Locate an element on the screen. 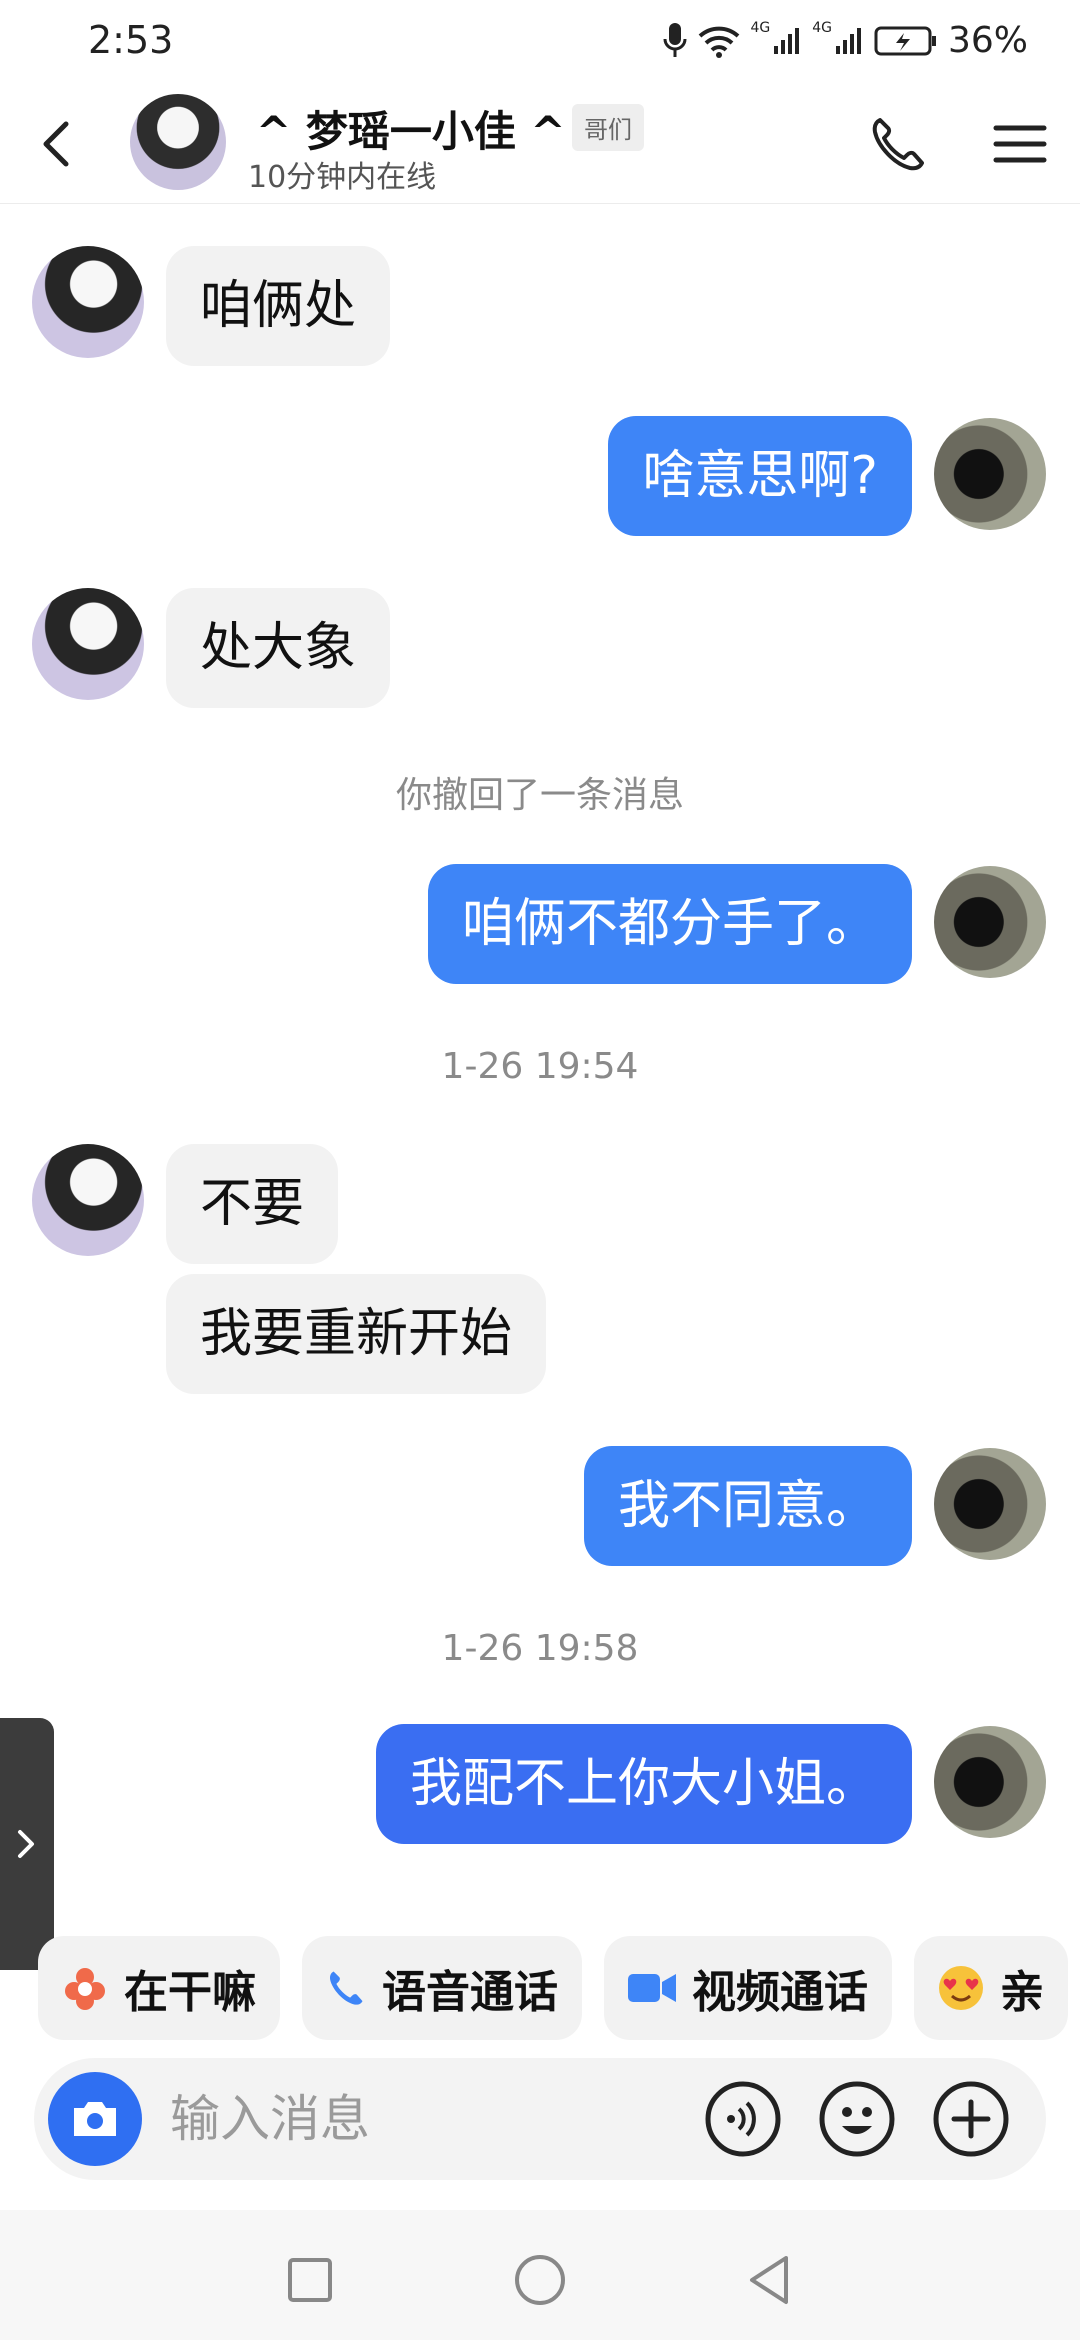 The width and height of the screenshot is (1080, 2340). incoming-message: 不要 is located at coordinates (252, 1204).